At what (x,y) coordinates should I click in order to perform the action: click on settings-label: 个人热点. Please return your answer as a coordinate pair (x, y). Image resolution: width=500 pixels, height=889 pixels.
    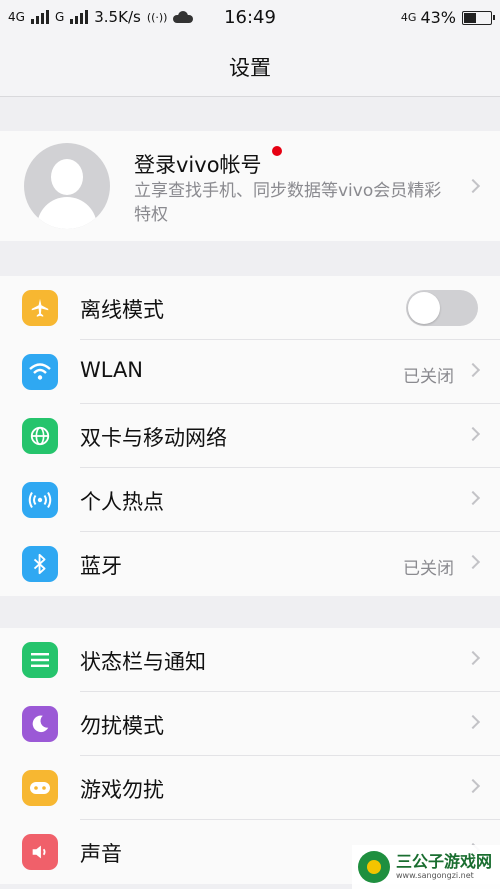
    Looking at the image, I should click on (122, 502).